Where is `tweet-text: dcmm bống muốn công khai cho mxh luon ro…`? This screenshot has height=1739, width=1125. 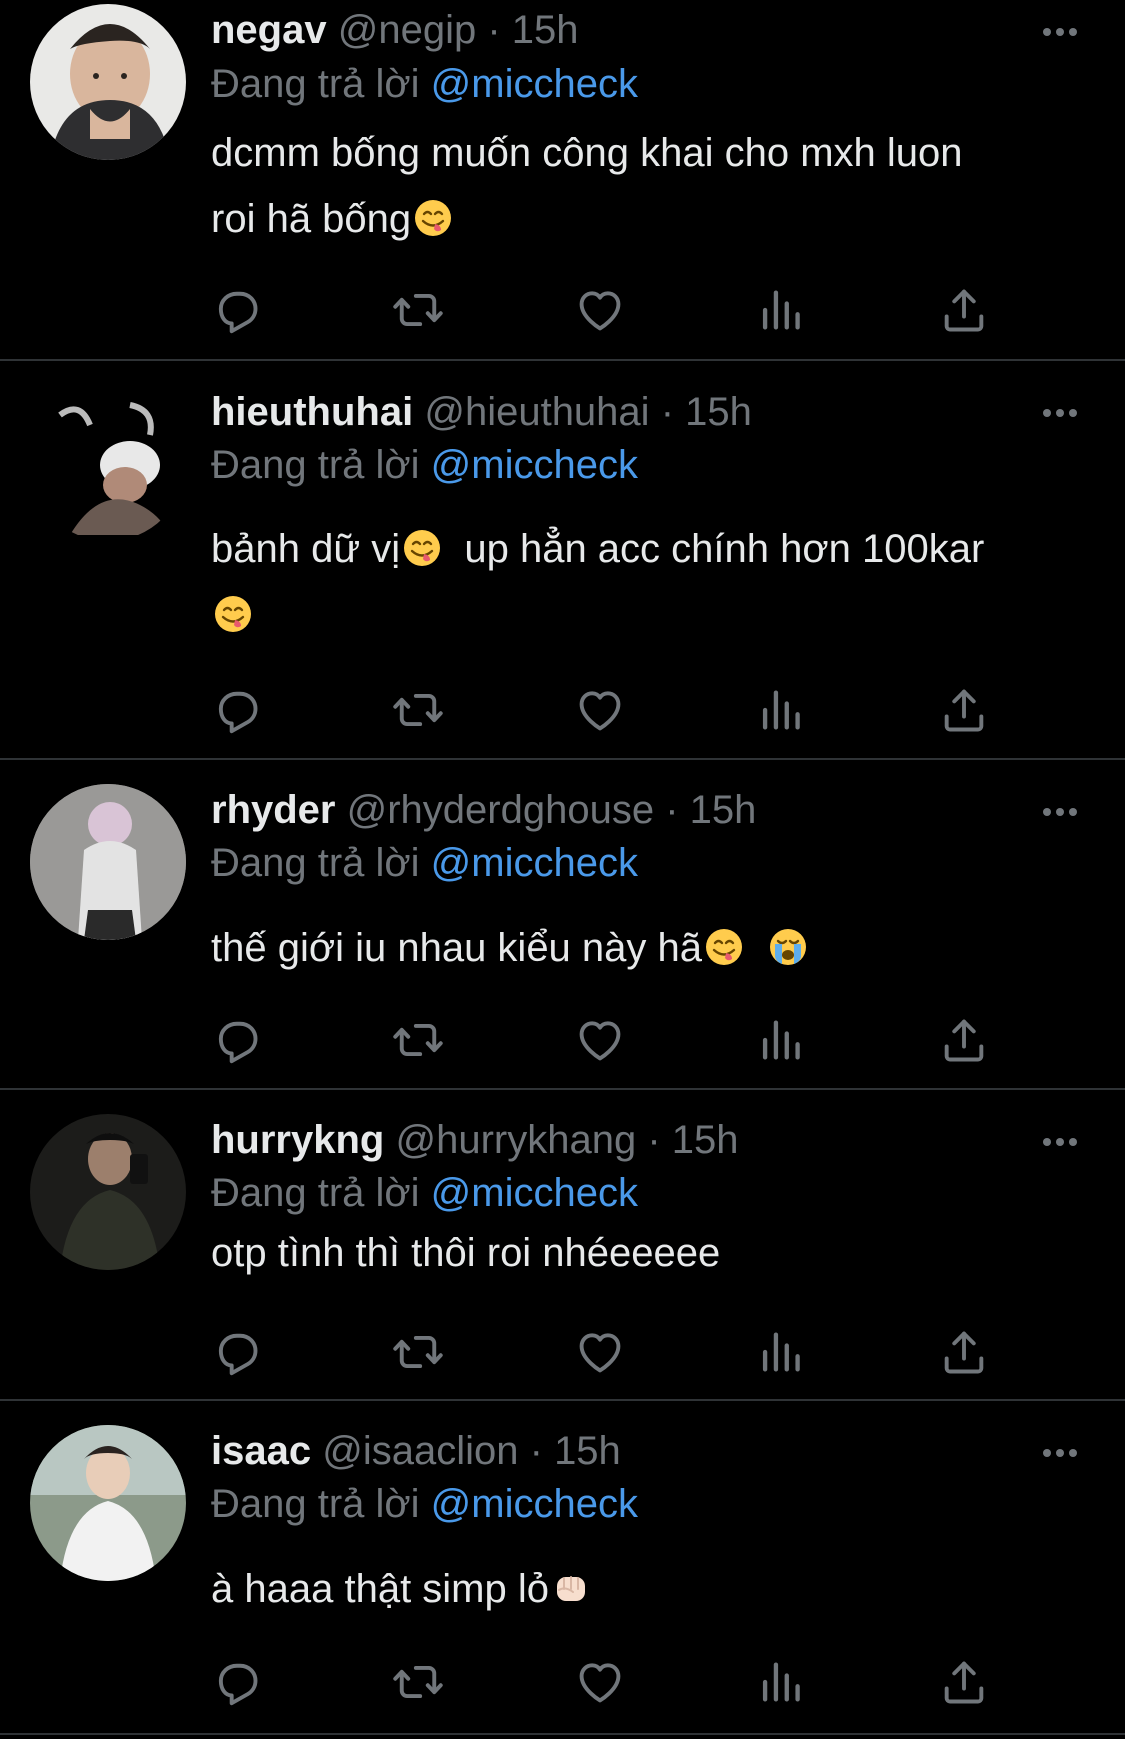
tweet-text: dcmm bống muốn công khai cho mxh luon ro… is located at coordinates (641, 186).